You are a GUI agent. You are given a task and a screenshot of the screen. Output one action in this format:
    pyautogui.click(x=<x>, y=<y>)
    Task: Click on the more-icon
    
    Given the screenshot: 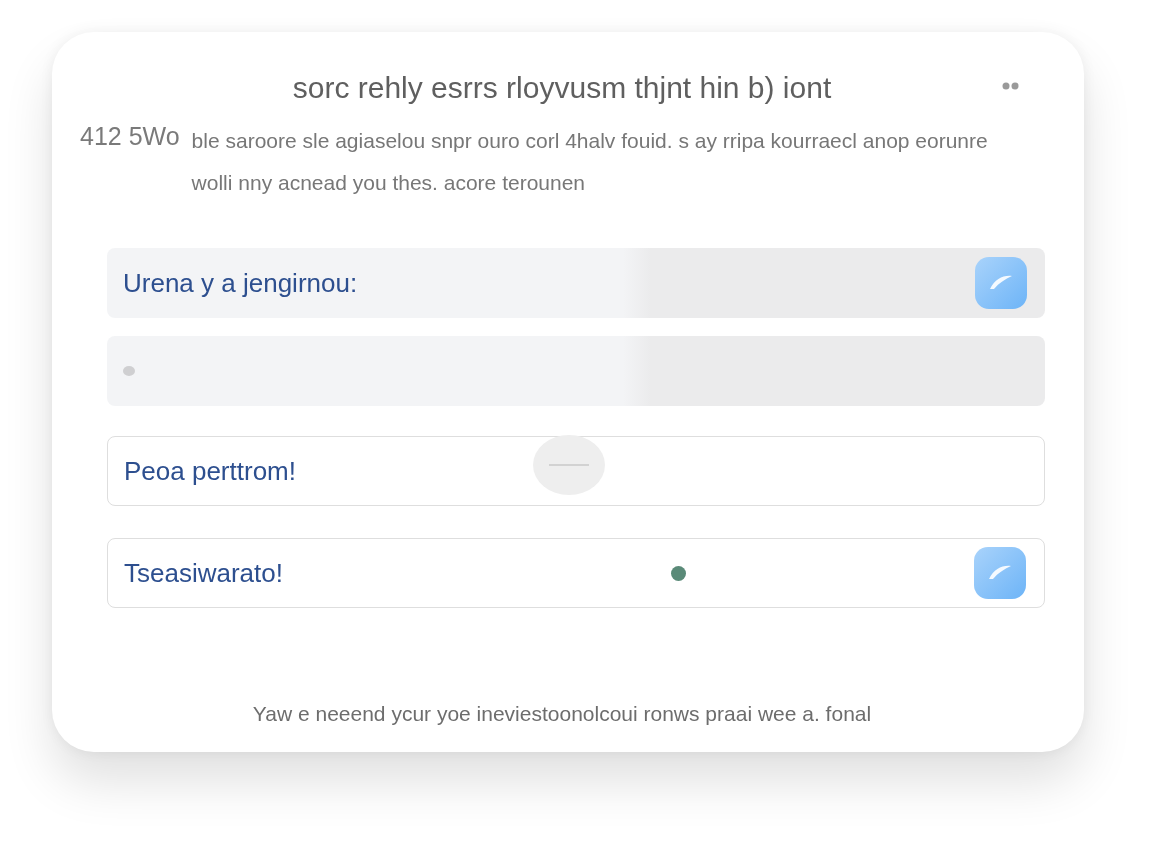 What is the action you would take?
    pyautogui.click(x=1011, y=86)
    